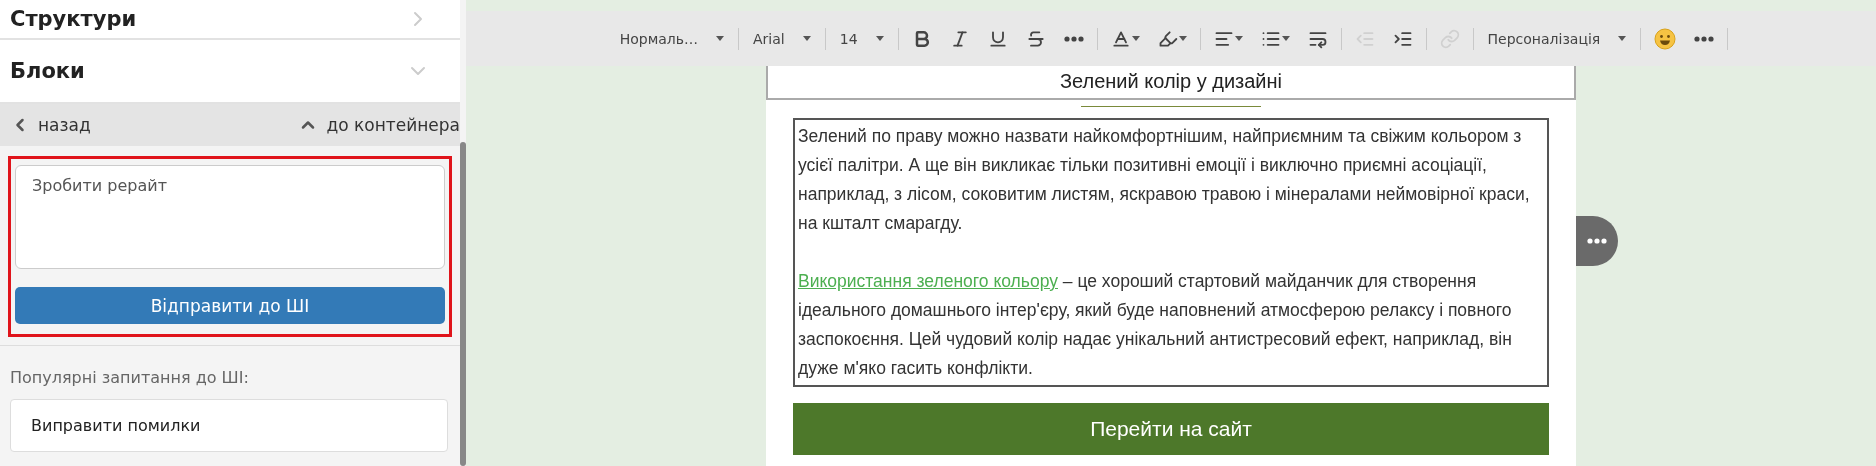 Image resolution: width=1876 pixels, height=466 pixels. Describe the element at coordinates (393, 125) in the screenshot. I see `container-label: до контейнера` at that location.